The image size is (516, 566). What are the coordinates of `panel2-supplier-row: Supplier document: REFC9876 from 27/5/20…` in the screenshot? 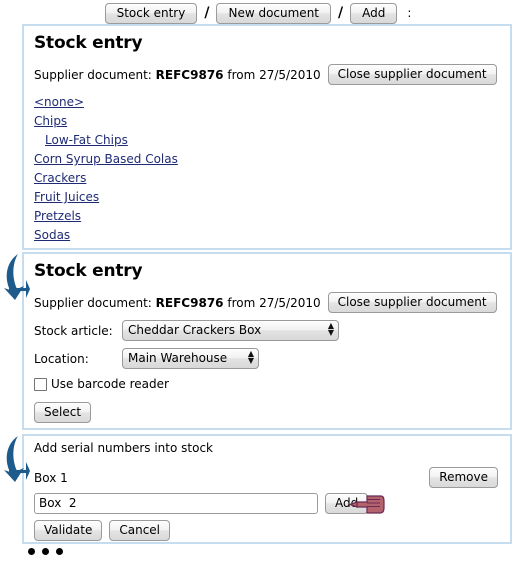 It's located at (272, 302).